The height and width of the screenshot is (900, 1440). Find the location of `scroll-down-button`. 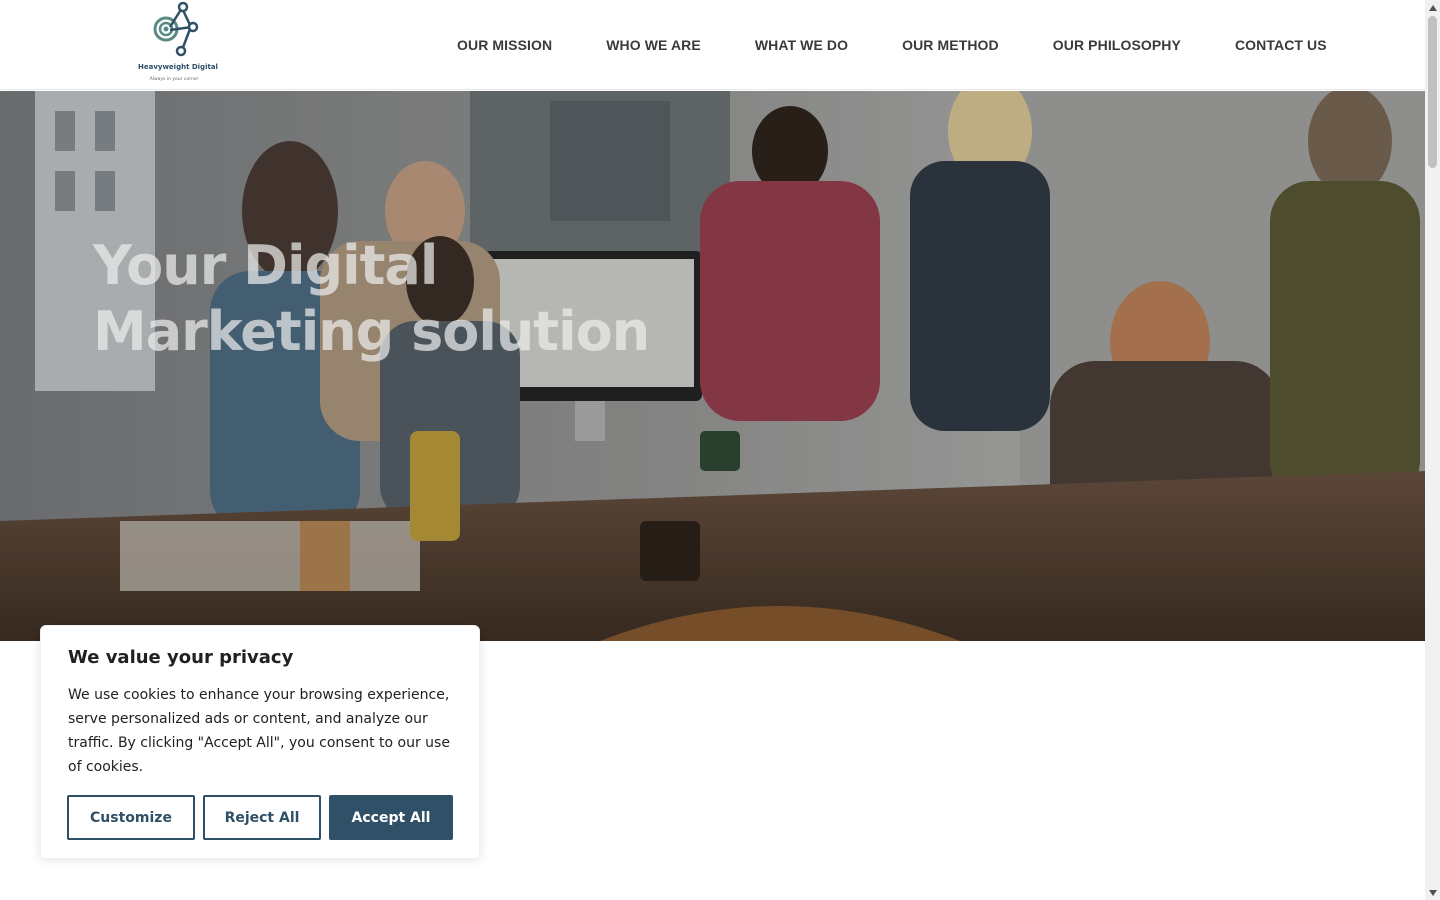

scroll-down-button is located at coordinates (1432, 892).